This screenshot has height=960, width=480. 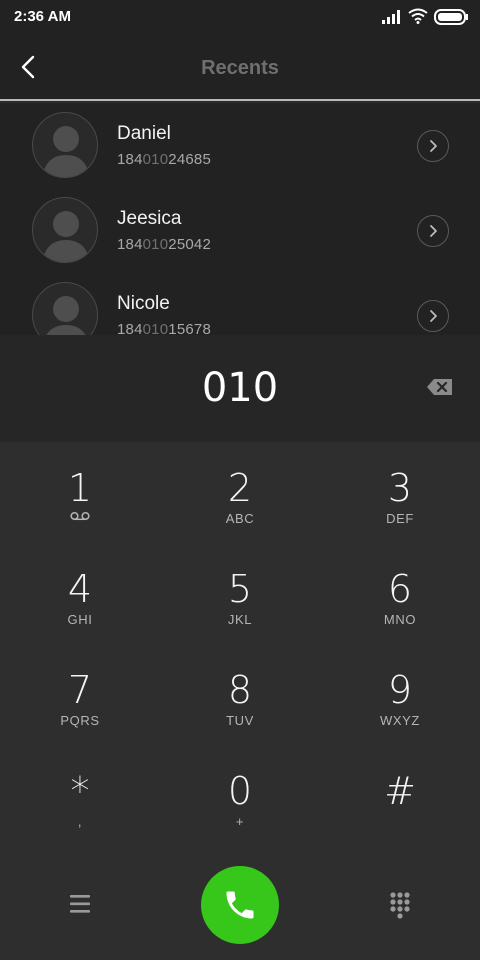 What do you see at coordinates (80, 821) in the screenshot?
I see `key-letters: ,` at bounding box center [80, 821].